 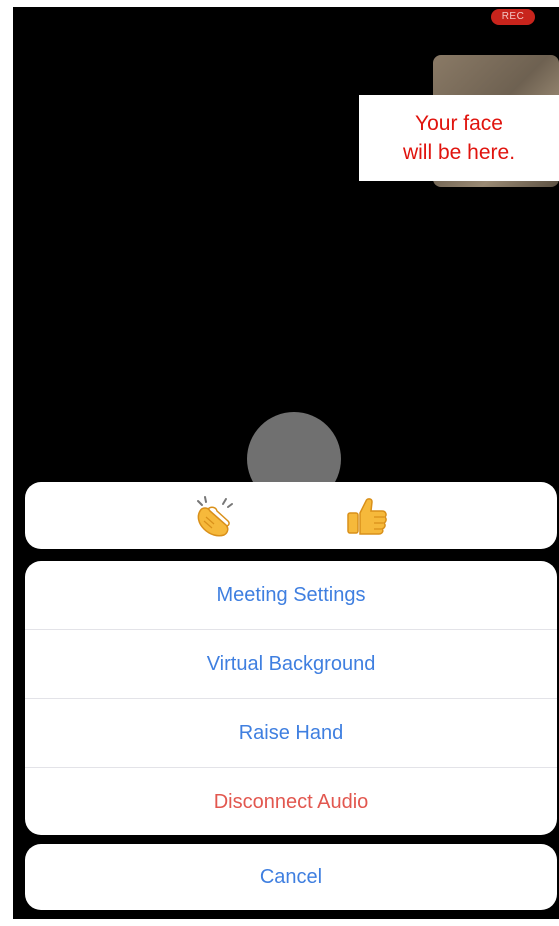 What do you see at coordinates (291, 595) in the screenshot?
I see `meeting-settings-button: Meeting Settings` at bounding box center [291, 595].